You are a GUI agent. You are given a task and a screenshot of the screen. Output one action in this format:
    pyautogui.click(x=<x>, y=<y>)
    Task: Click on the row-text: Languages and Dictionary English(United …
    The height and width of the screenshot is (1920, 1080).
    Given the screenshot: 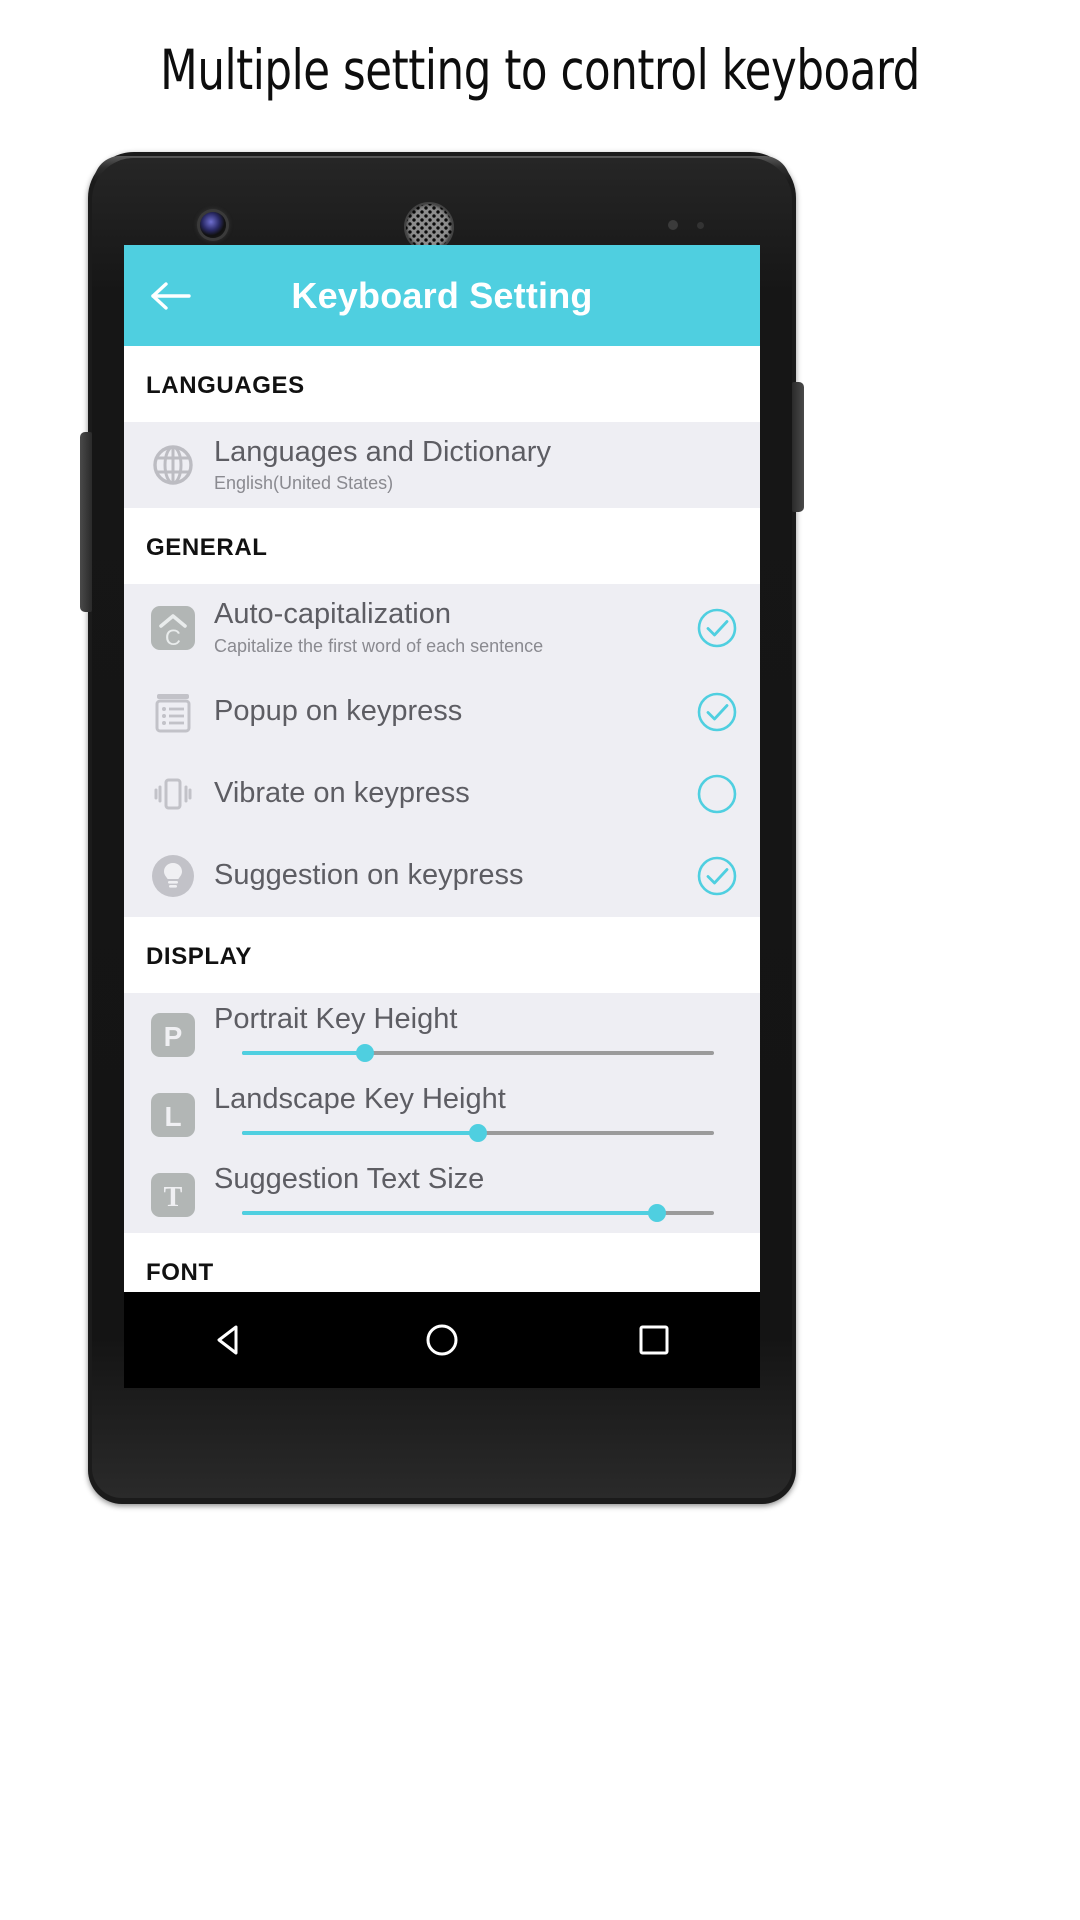 What is the action you would take?
    pyautogui.click(x=477, y=465)
    